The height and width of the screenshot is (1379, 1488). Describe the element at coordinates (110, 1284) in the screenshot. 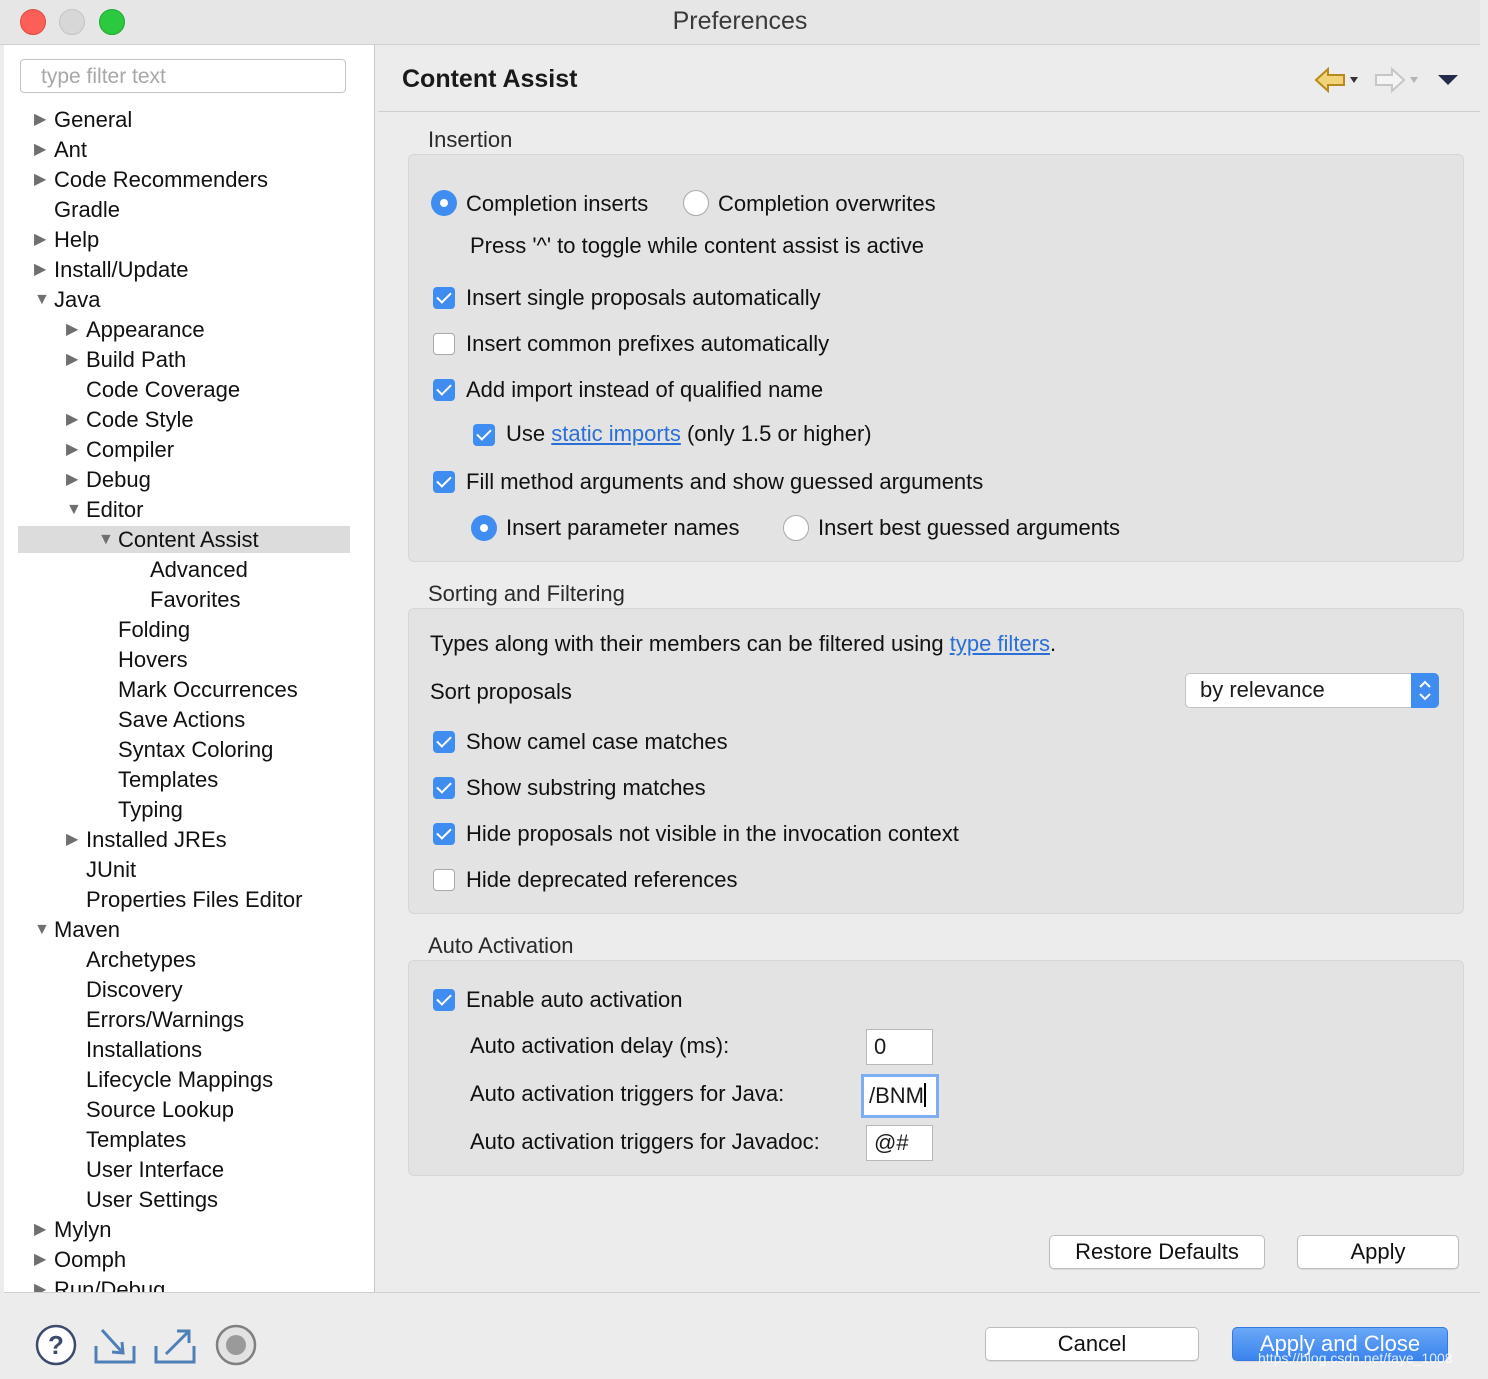

I see `tree-item-label: Run/Debug` at that location.